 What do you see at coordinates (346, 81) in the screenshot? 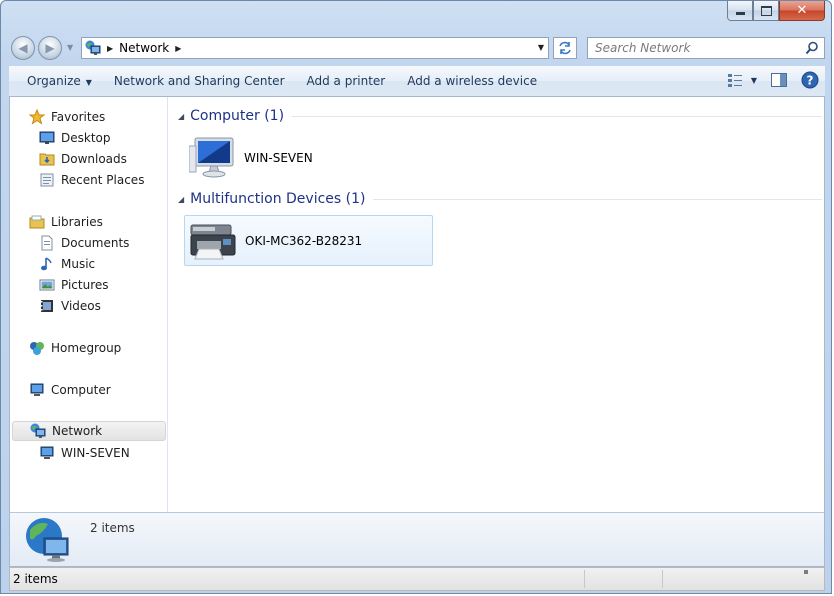
I see `add-printer-button: Add a printer` at bounding box center [346, 81].